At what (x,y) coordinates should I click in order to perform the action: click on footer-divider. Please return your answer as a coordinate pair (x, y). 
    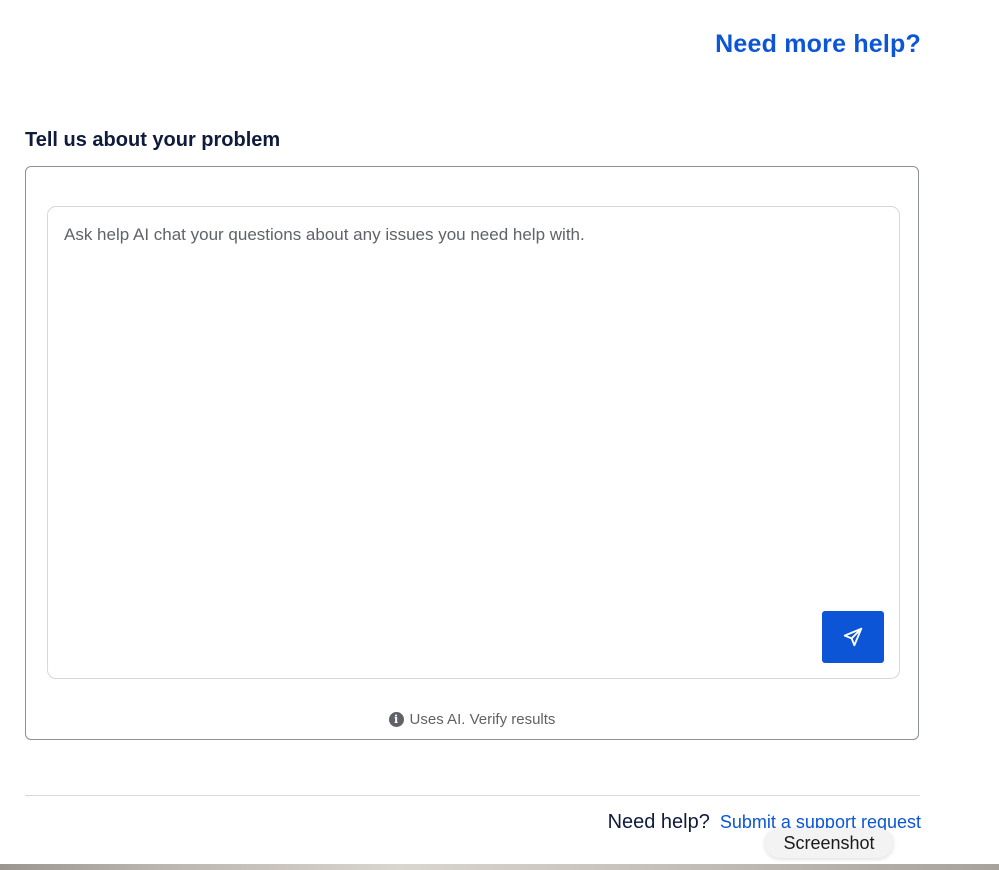
    Looking at the image, I should click on (472, 795).